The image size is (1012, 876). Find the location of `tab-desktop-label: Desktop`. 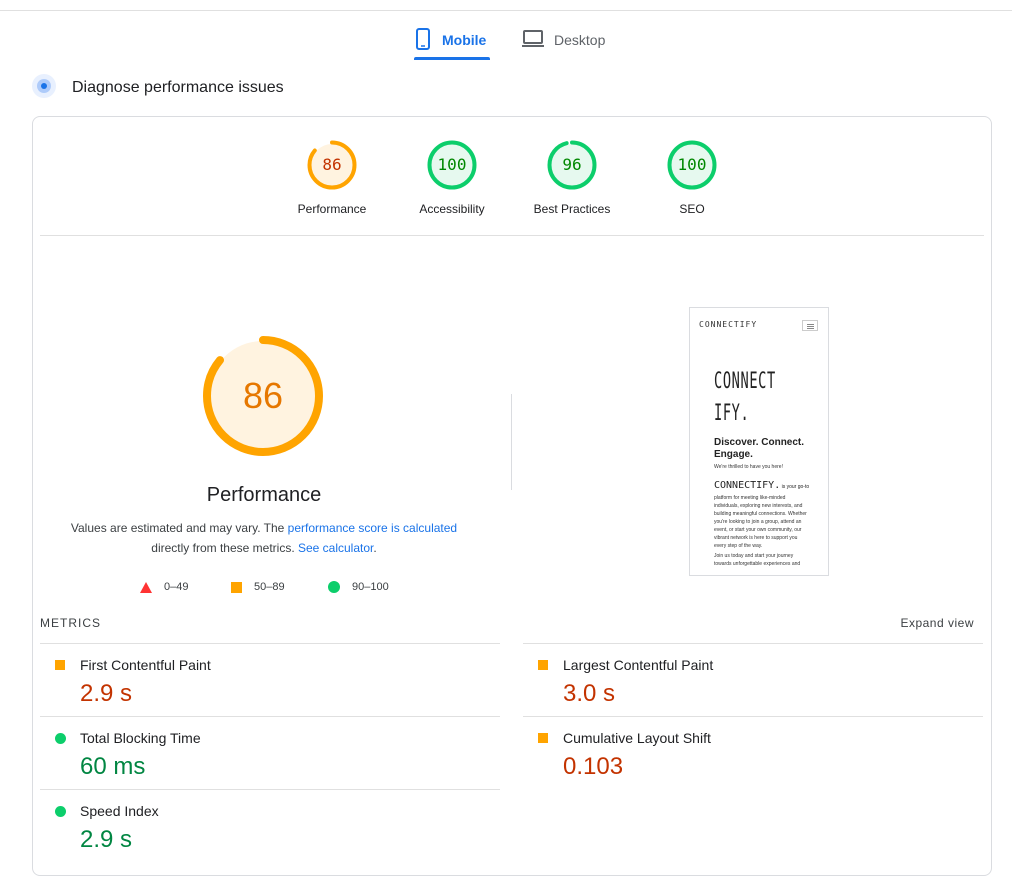

tab-desktop-label: Desktop is located at coordinates (580, 40).